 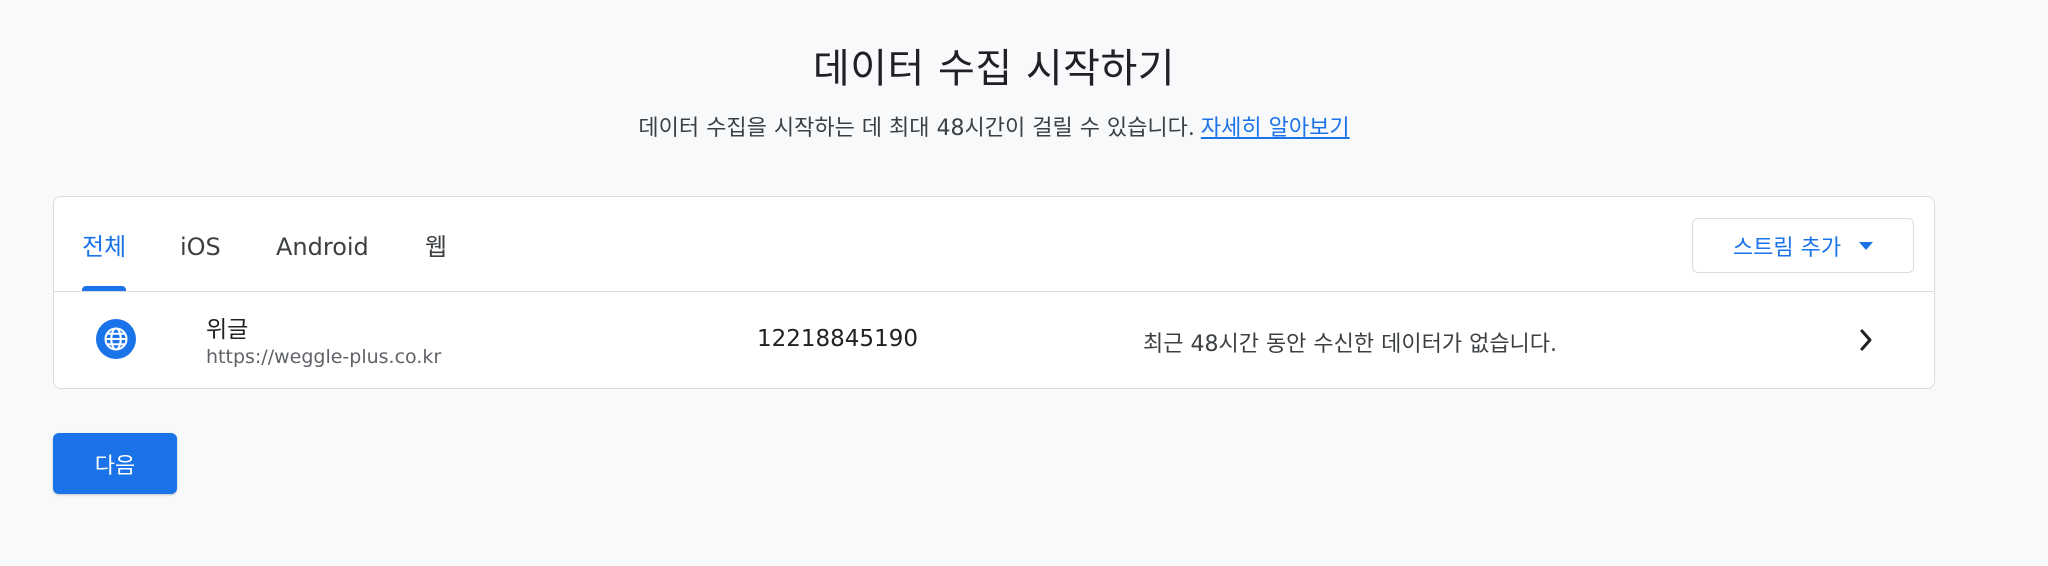 I want to click on add-stream-button: 스트림 추가, so click(x=1803, y=245).